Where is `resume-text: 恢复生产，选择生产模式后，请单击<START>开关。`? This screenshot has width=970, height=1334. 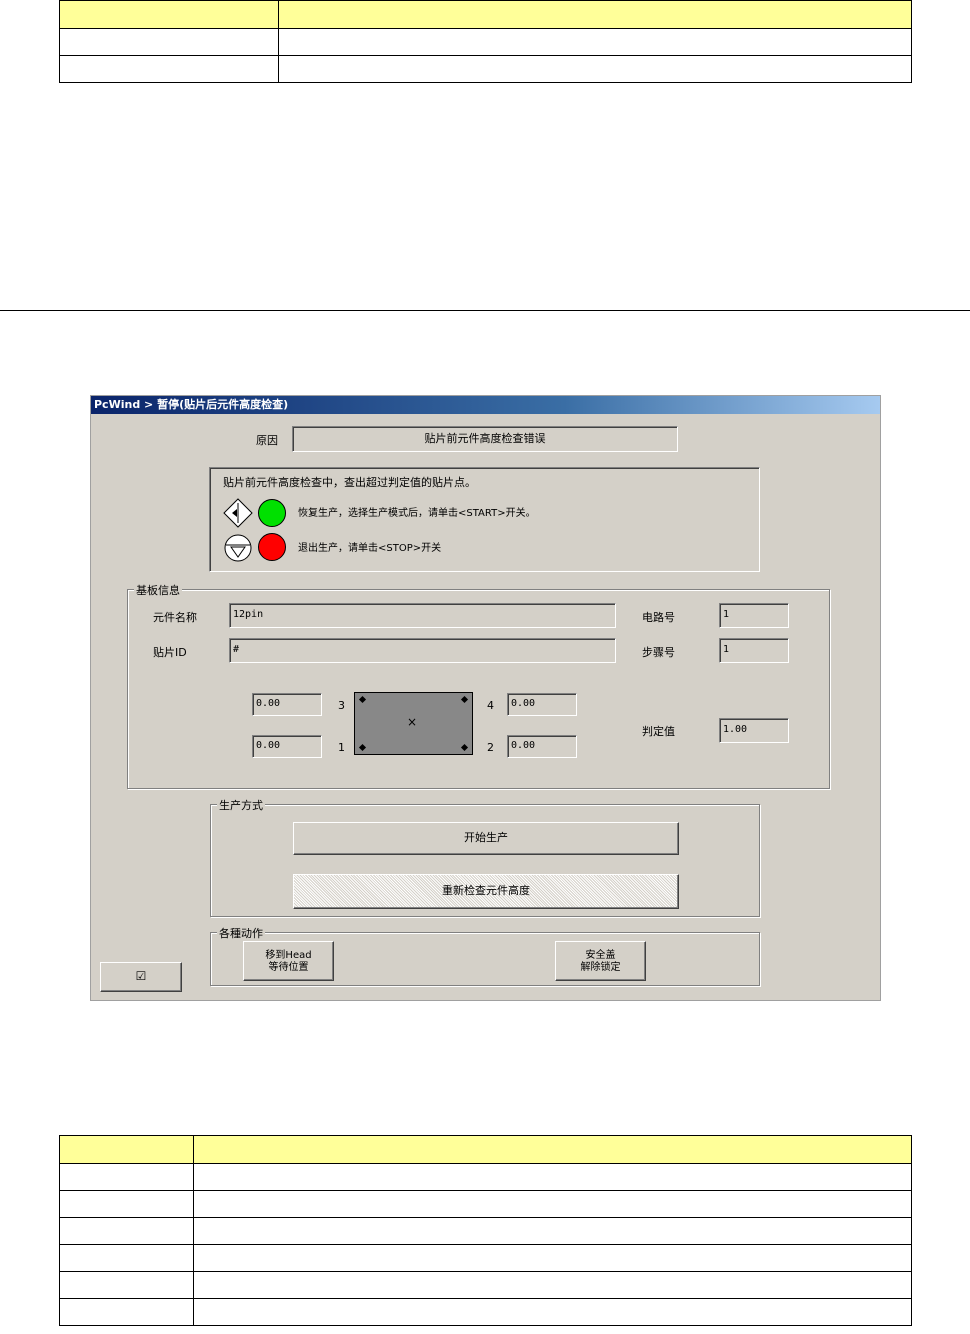
resume-text: 恢复生产，选择生产模式后，请单击<START>开关。 is located at coordinates (417, 513).